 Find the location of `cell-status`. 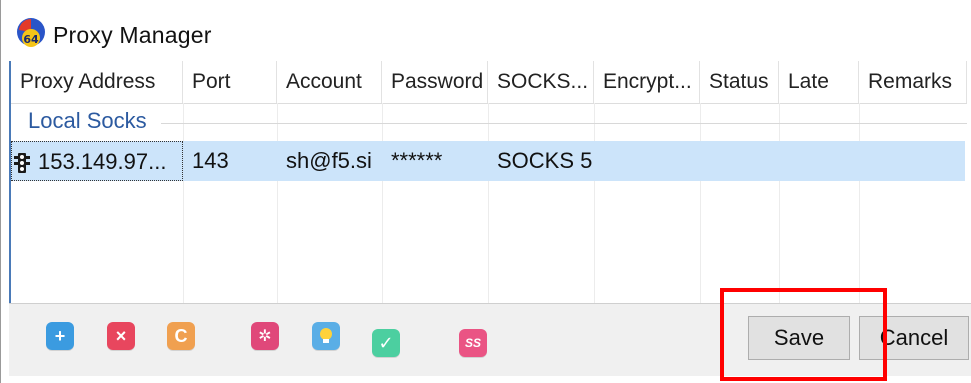

cell-status is located at coordinates (739, 161).